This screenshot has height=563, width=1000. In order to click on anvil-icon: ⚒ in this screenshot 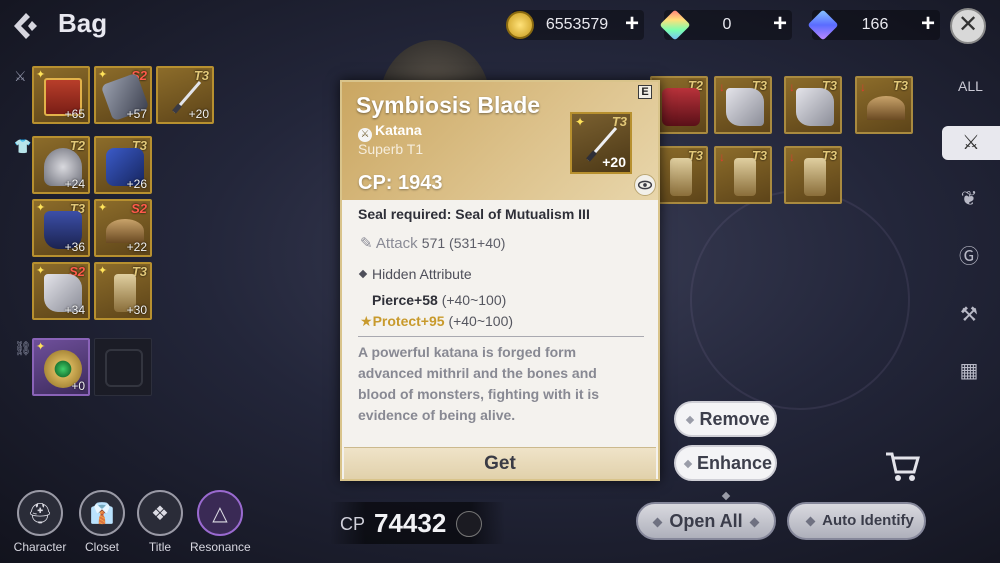, I will do `click(969, 315)`.